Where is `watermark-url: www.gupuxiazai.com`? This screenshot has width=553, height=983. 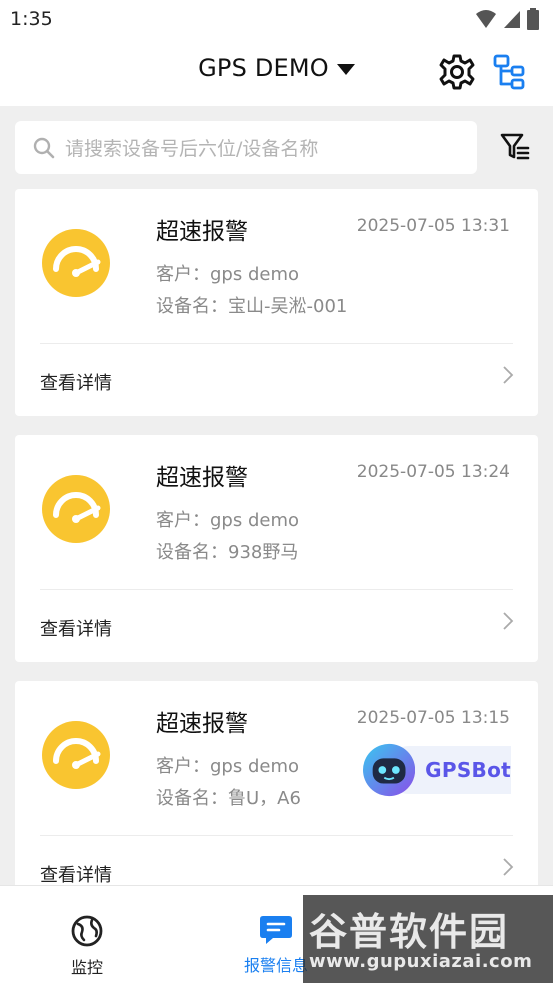
watermark-url: www.gupuxiazai.com is located at coordinates (421, 961).